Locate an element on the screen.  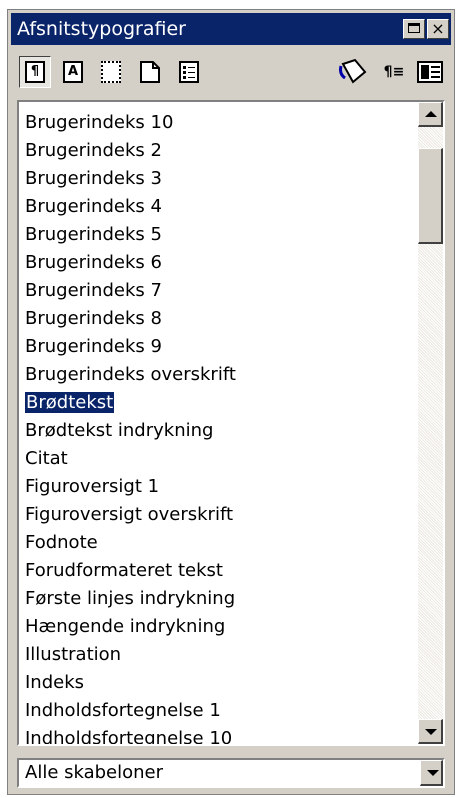
title-bar: Afsnitstypografier × is located at coordinates (231, 29).